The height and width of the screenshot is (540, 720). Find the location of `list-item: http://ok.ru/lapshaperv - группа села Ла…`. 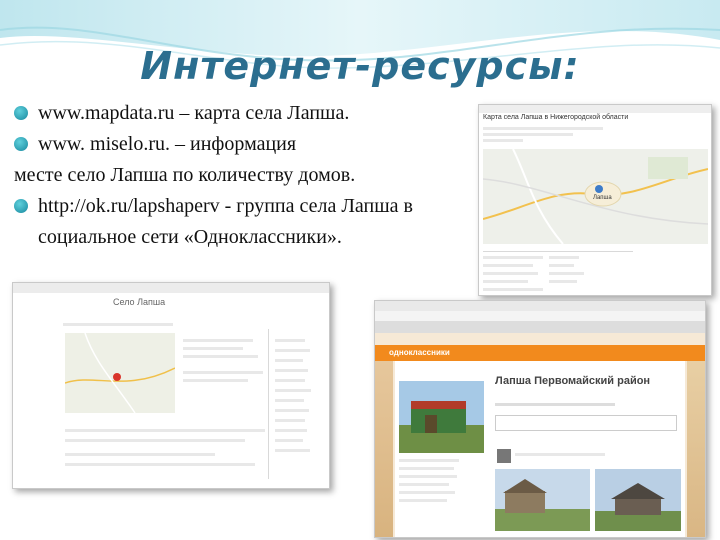

list-item: http://ok.ru/lapshaperv - группа села Ла… is located at coordinates (294, 206).